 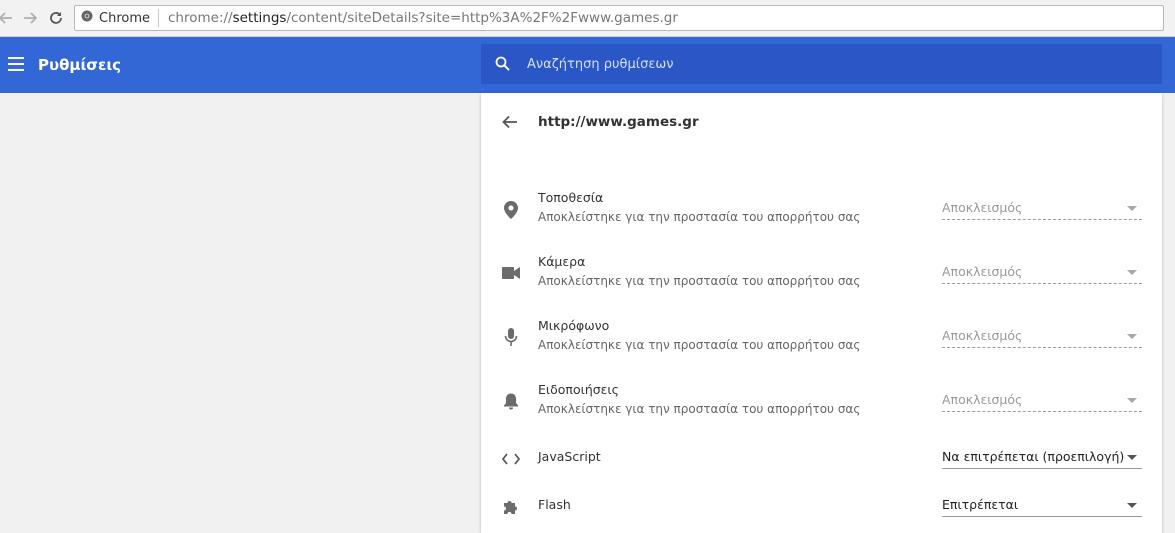 What do you see at coordinates (827, 64) in the screenshot?
I see `search-input` at bounding box center [827, 64].